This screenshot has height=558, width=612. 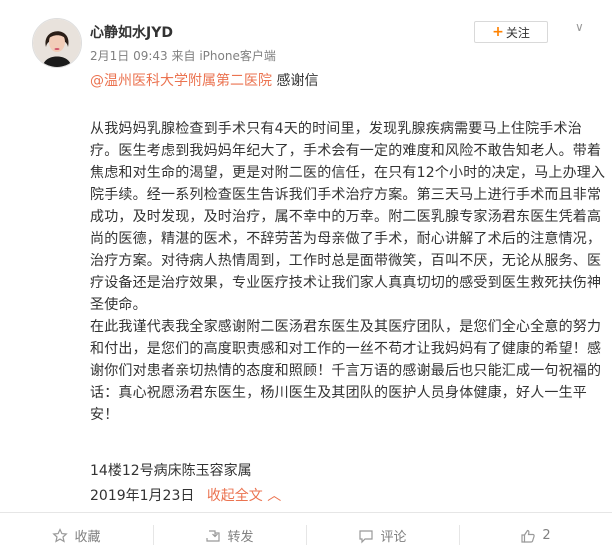 I want to click on post-date-line: 2019年1月23日 收起全文 ︿, so click(x=185, y=495).